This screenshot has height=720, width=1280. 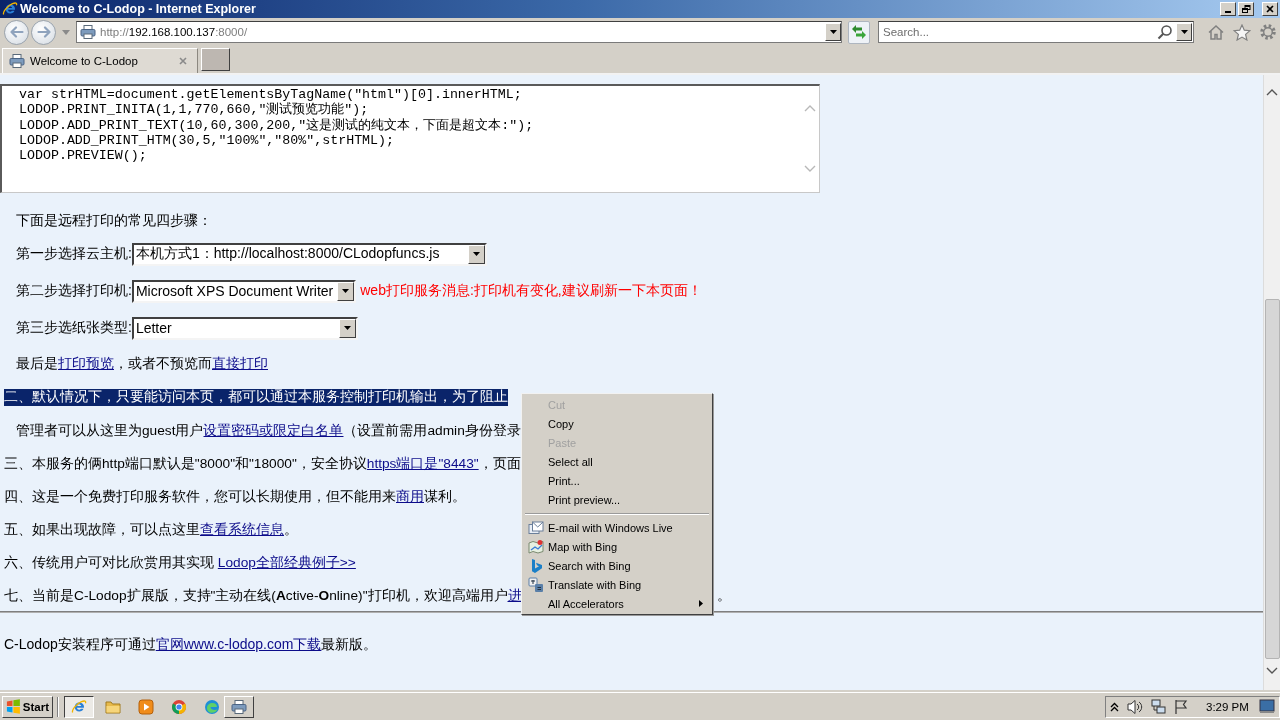 I want to click on link: Lodop全部经典例子>>, so click(x=286, y=562).